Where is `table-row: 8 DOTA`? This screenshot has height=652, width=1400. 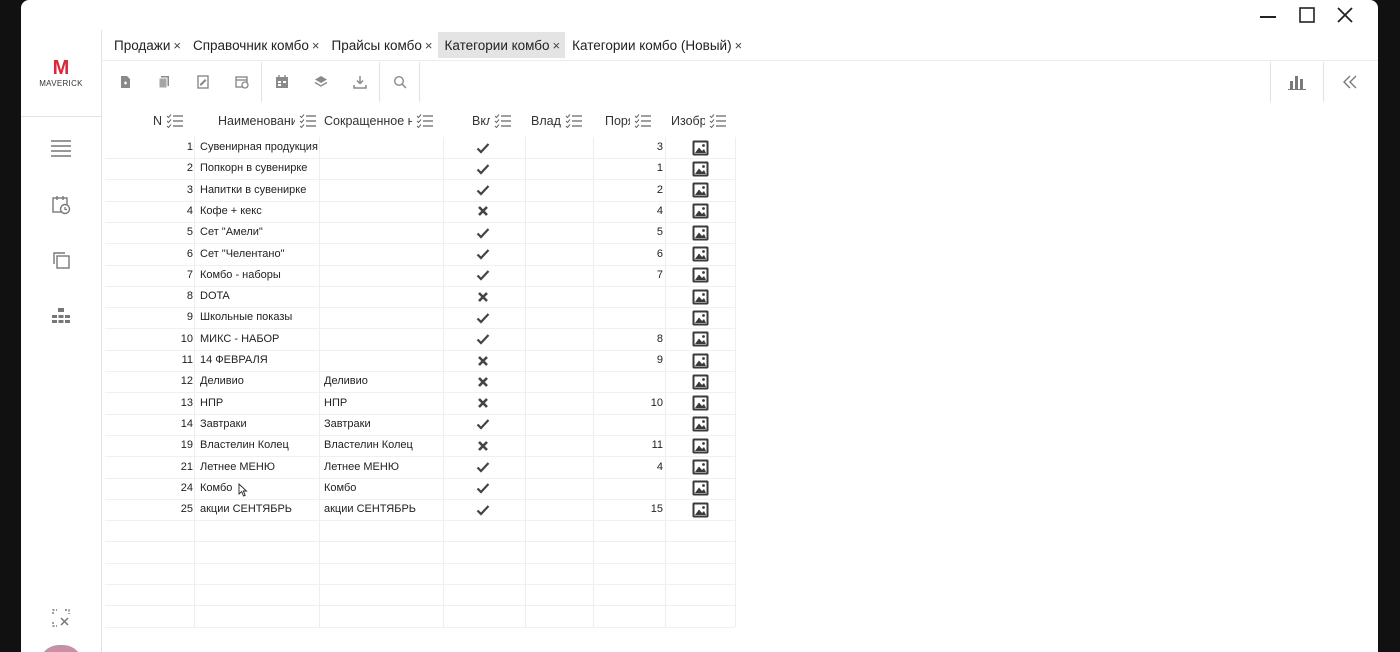 table-row: 8 DOTA is located at coordinates (420, 297).